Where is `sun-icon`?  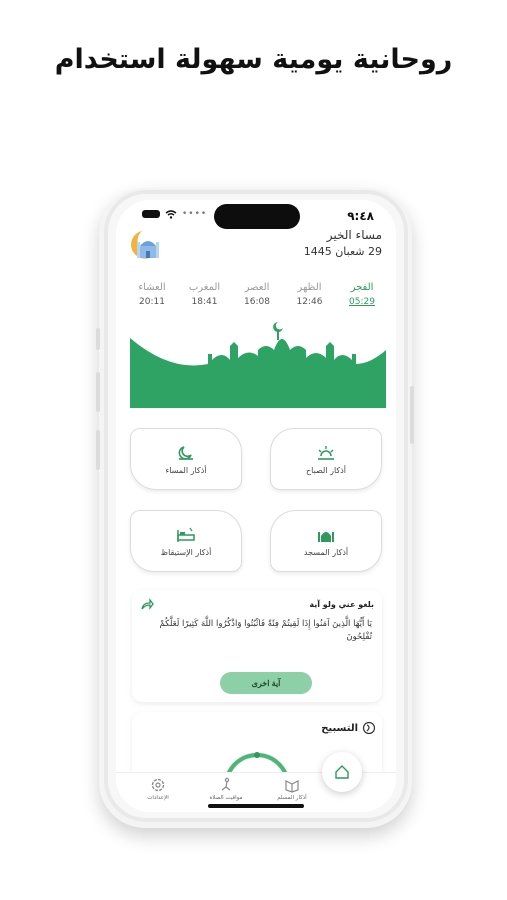 sun-icon is located at coordinates (326, 452).